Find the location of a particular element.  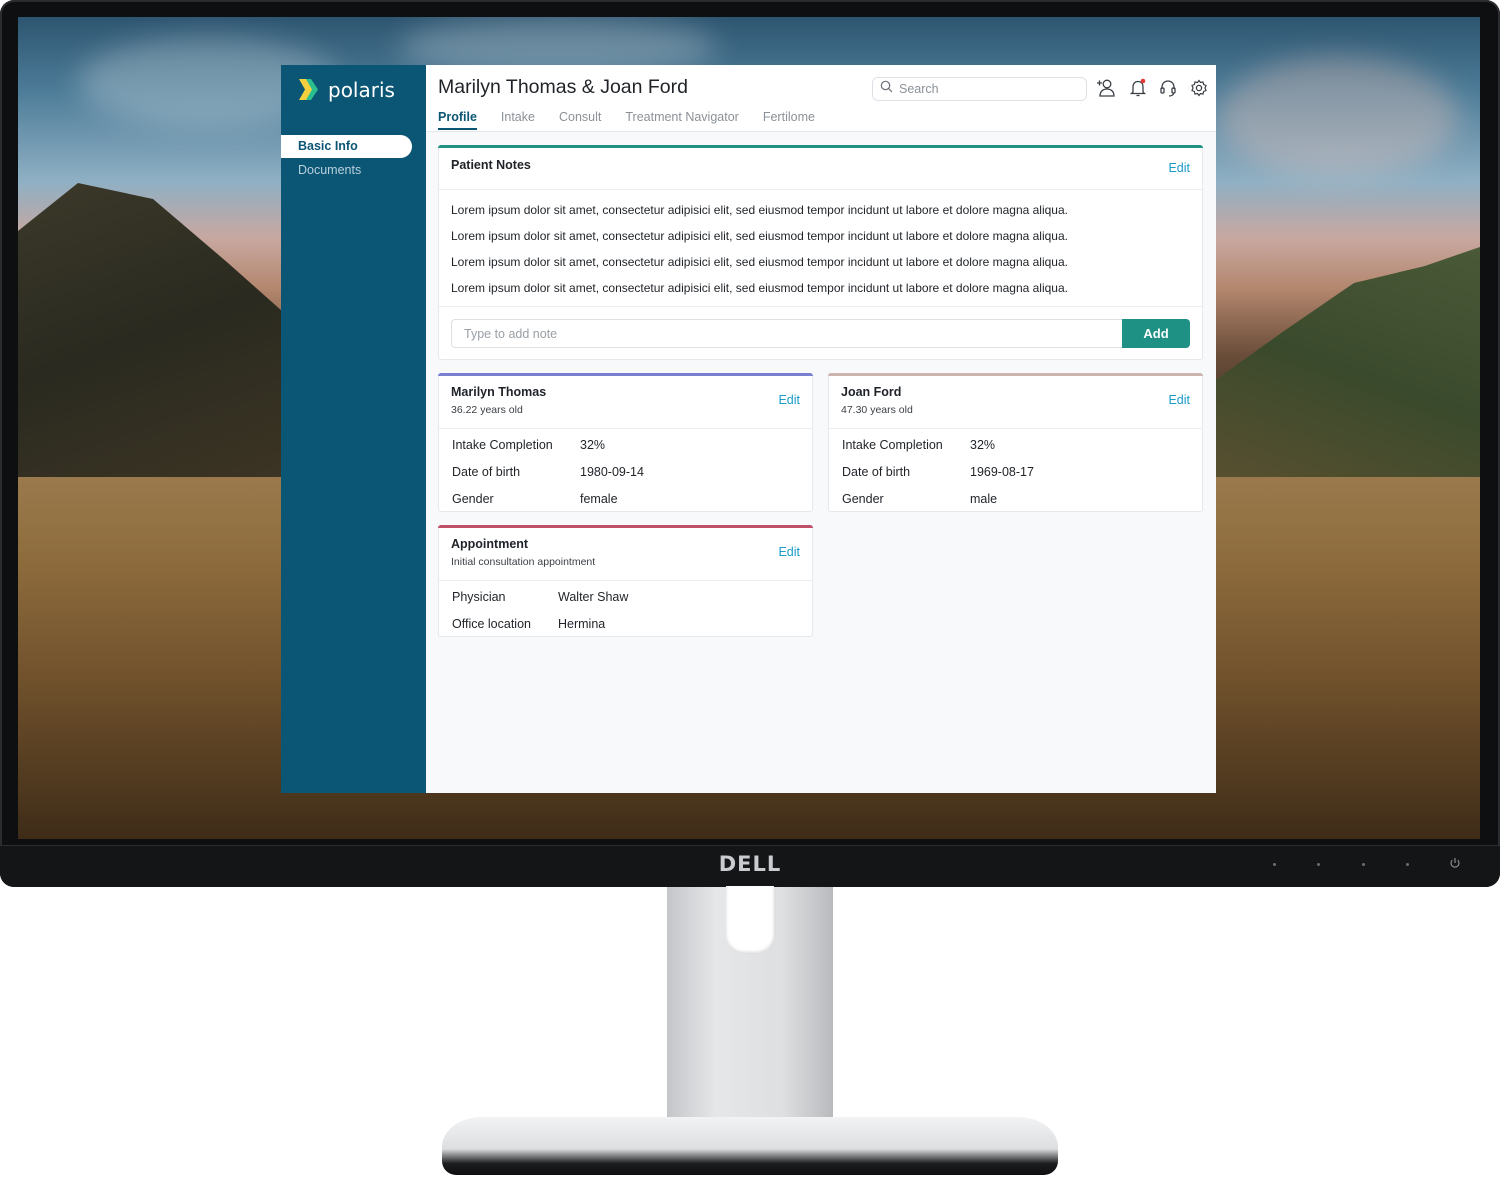

field-value: male is located at coordinates (984, 499).